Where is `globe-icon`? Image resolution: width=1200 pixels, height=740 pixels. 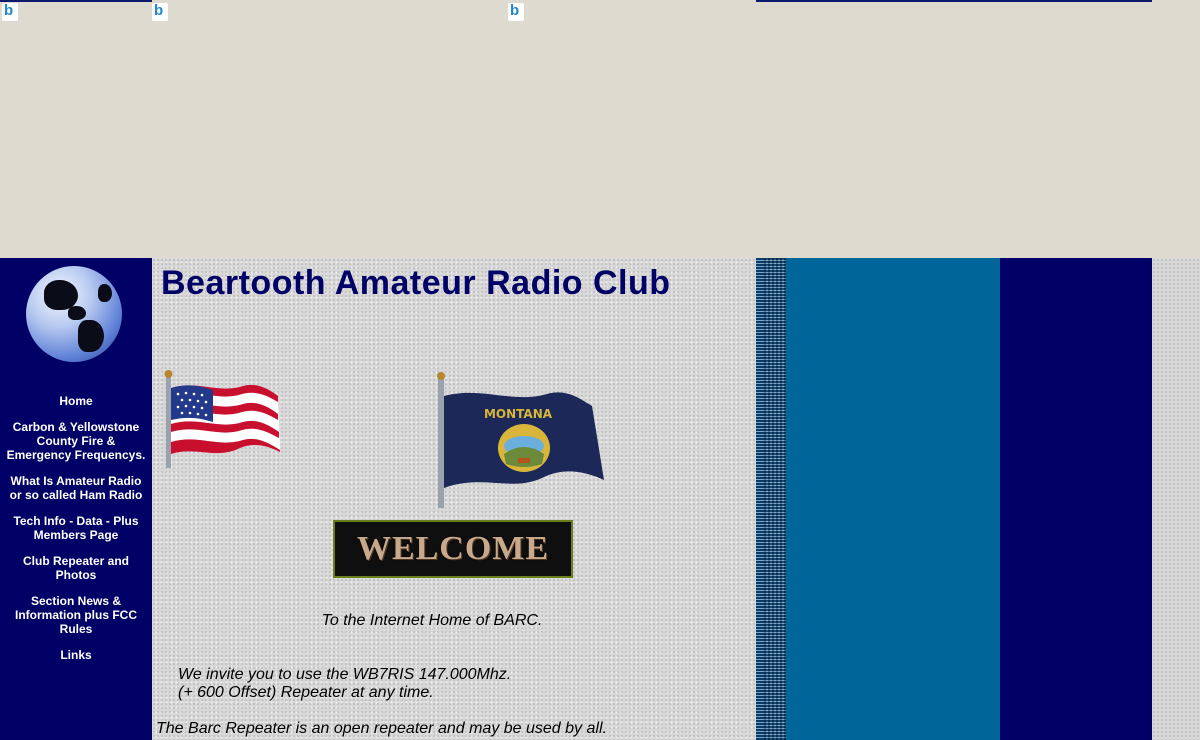
globe-icon is located at coordinates (74, 314).